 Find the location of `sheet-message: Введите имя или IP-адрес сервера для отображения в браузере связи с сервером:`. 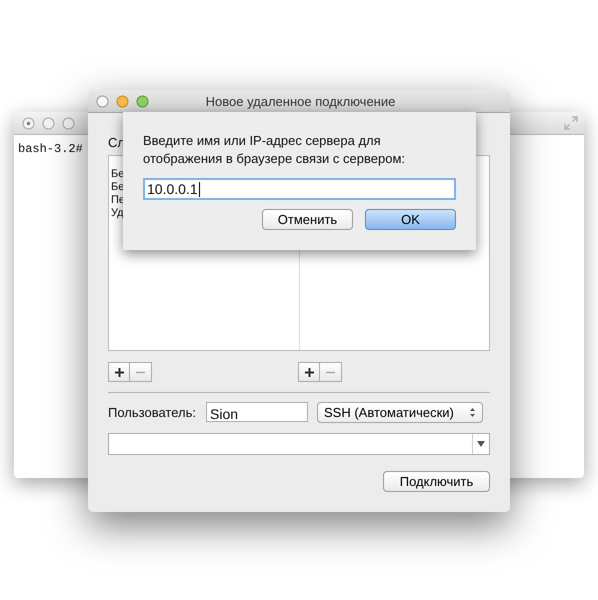

sheet-message: Введите имя или IP-адрес сервера для отображения в браузере связи с сервером: is located at coordinates (274, 150).